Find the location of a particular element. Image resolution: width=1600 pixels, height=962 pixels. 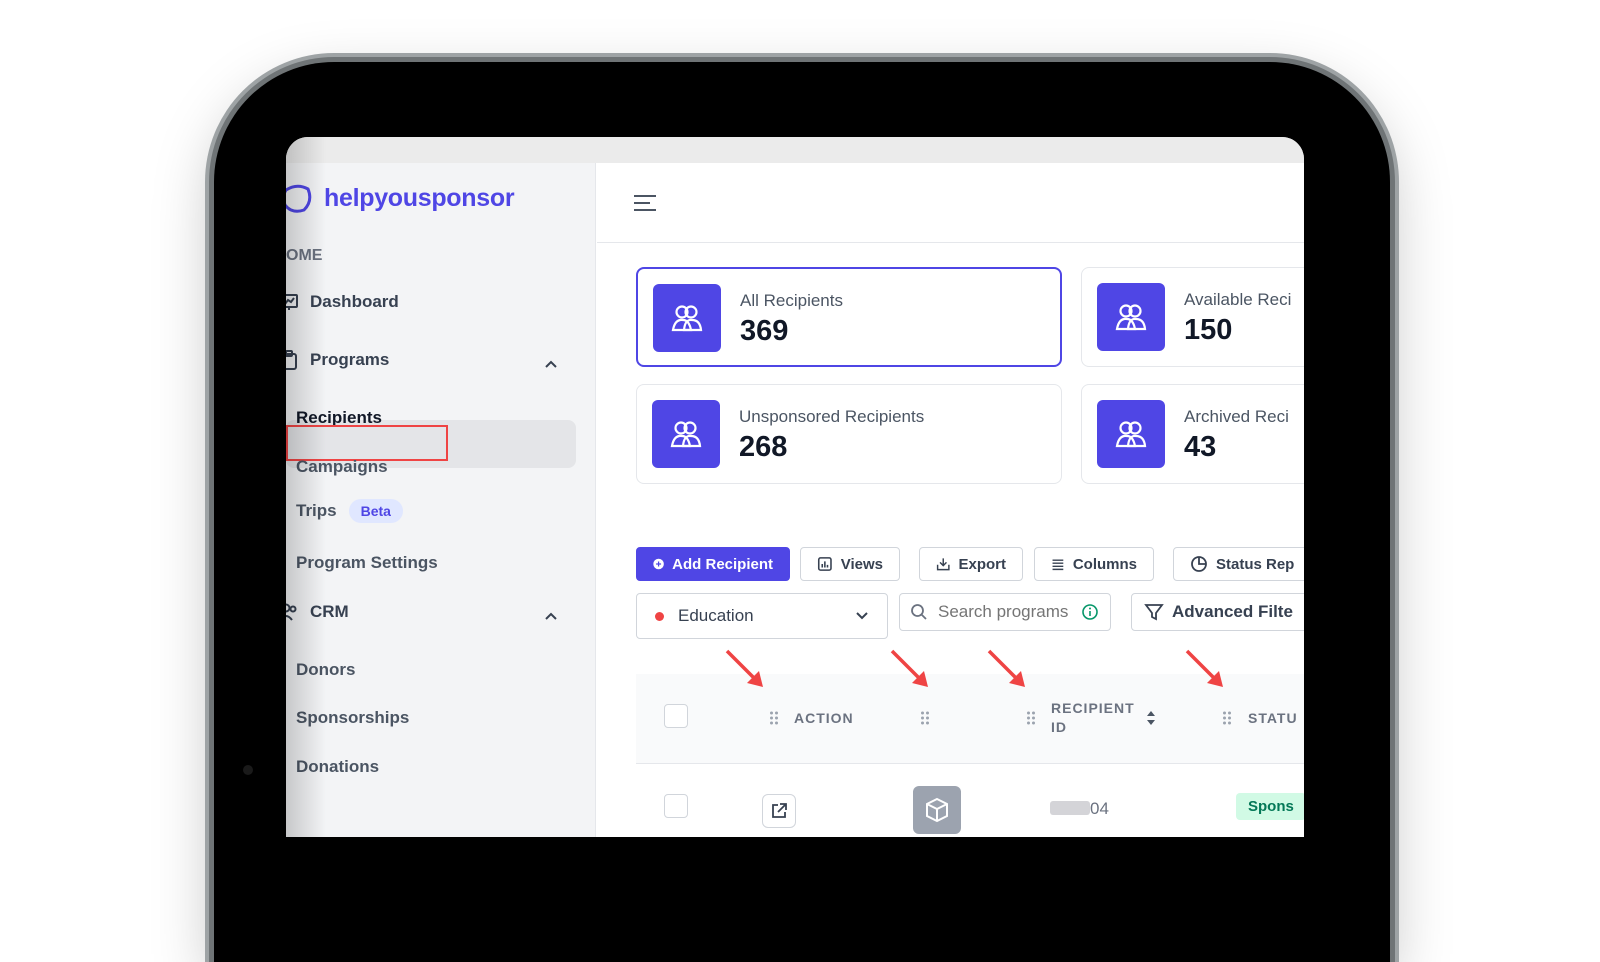

search-box is located at coordinates (1005, 612).